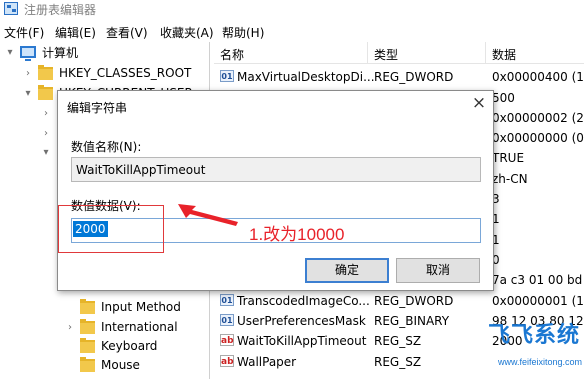  Describe the element at coordinates (412, 321) in the screenshot. I see `cell-type: REG_BINARY` at that location.